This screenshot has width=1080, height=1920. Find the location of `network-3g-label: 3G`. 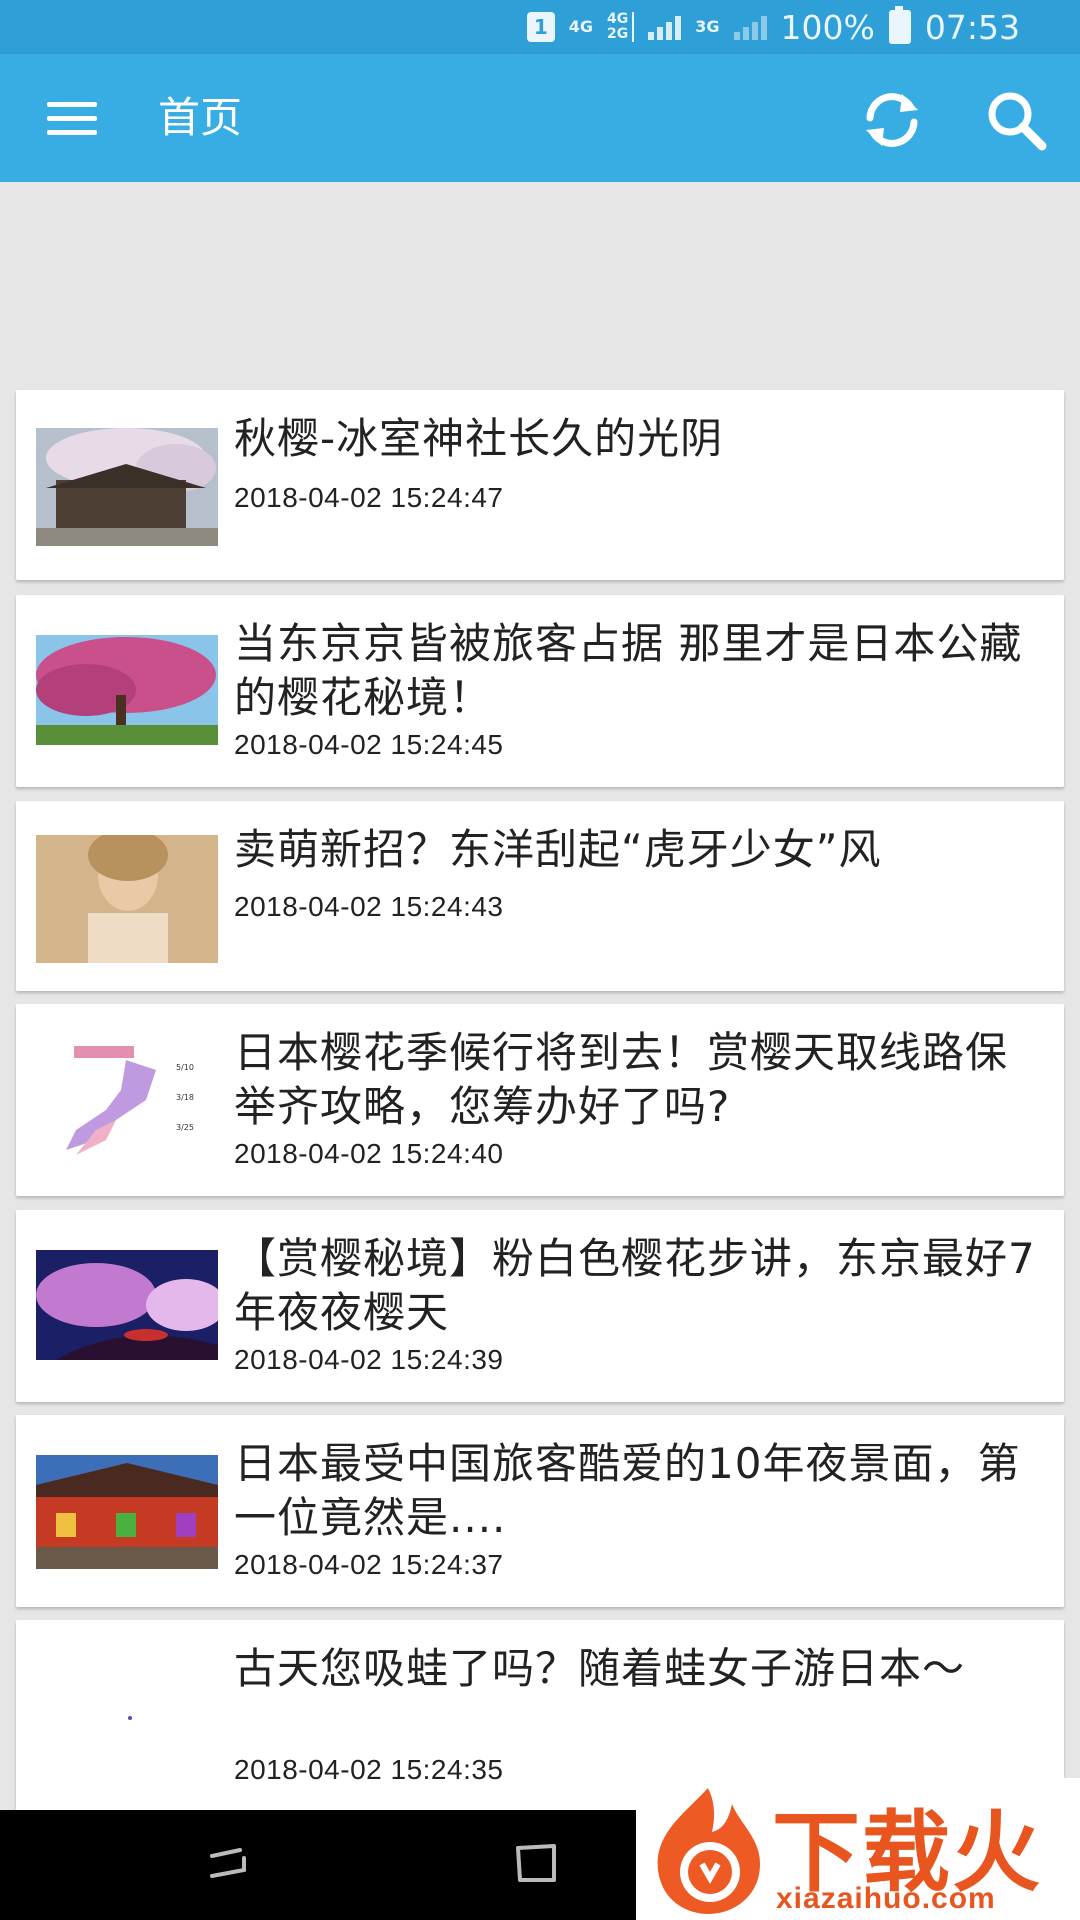

network-3g-label: 3G is located at coordinates (707, 26).